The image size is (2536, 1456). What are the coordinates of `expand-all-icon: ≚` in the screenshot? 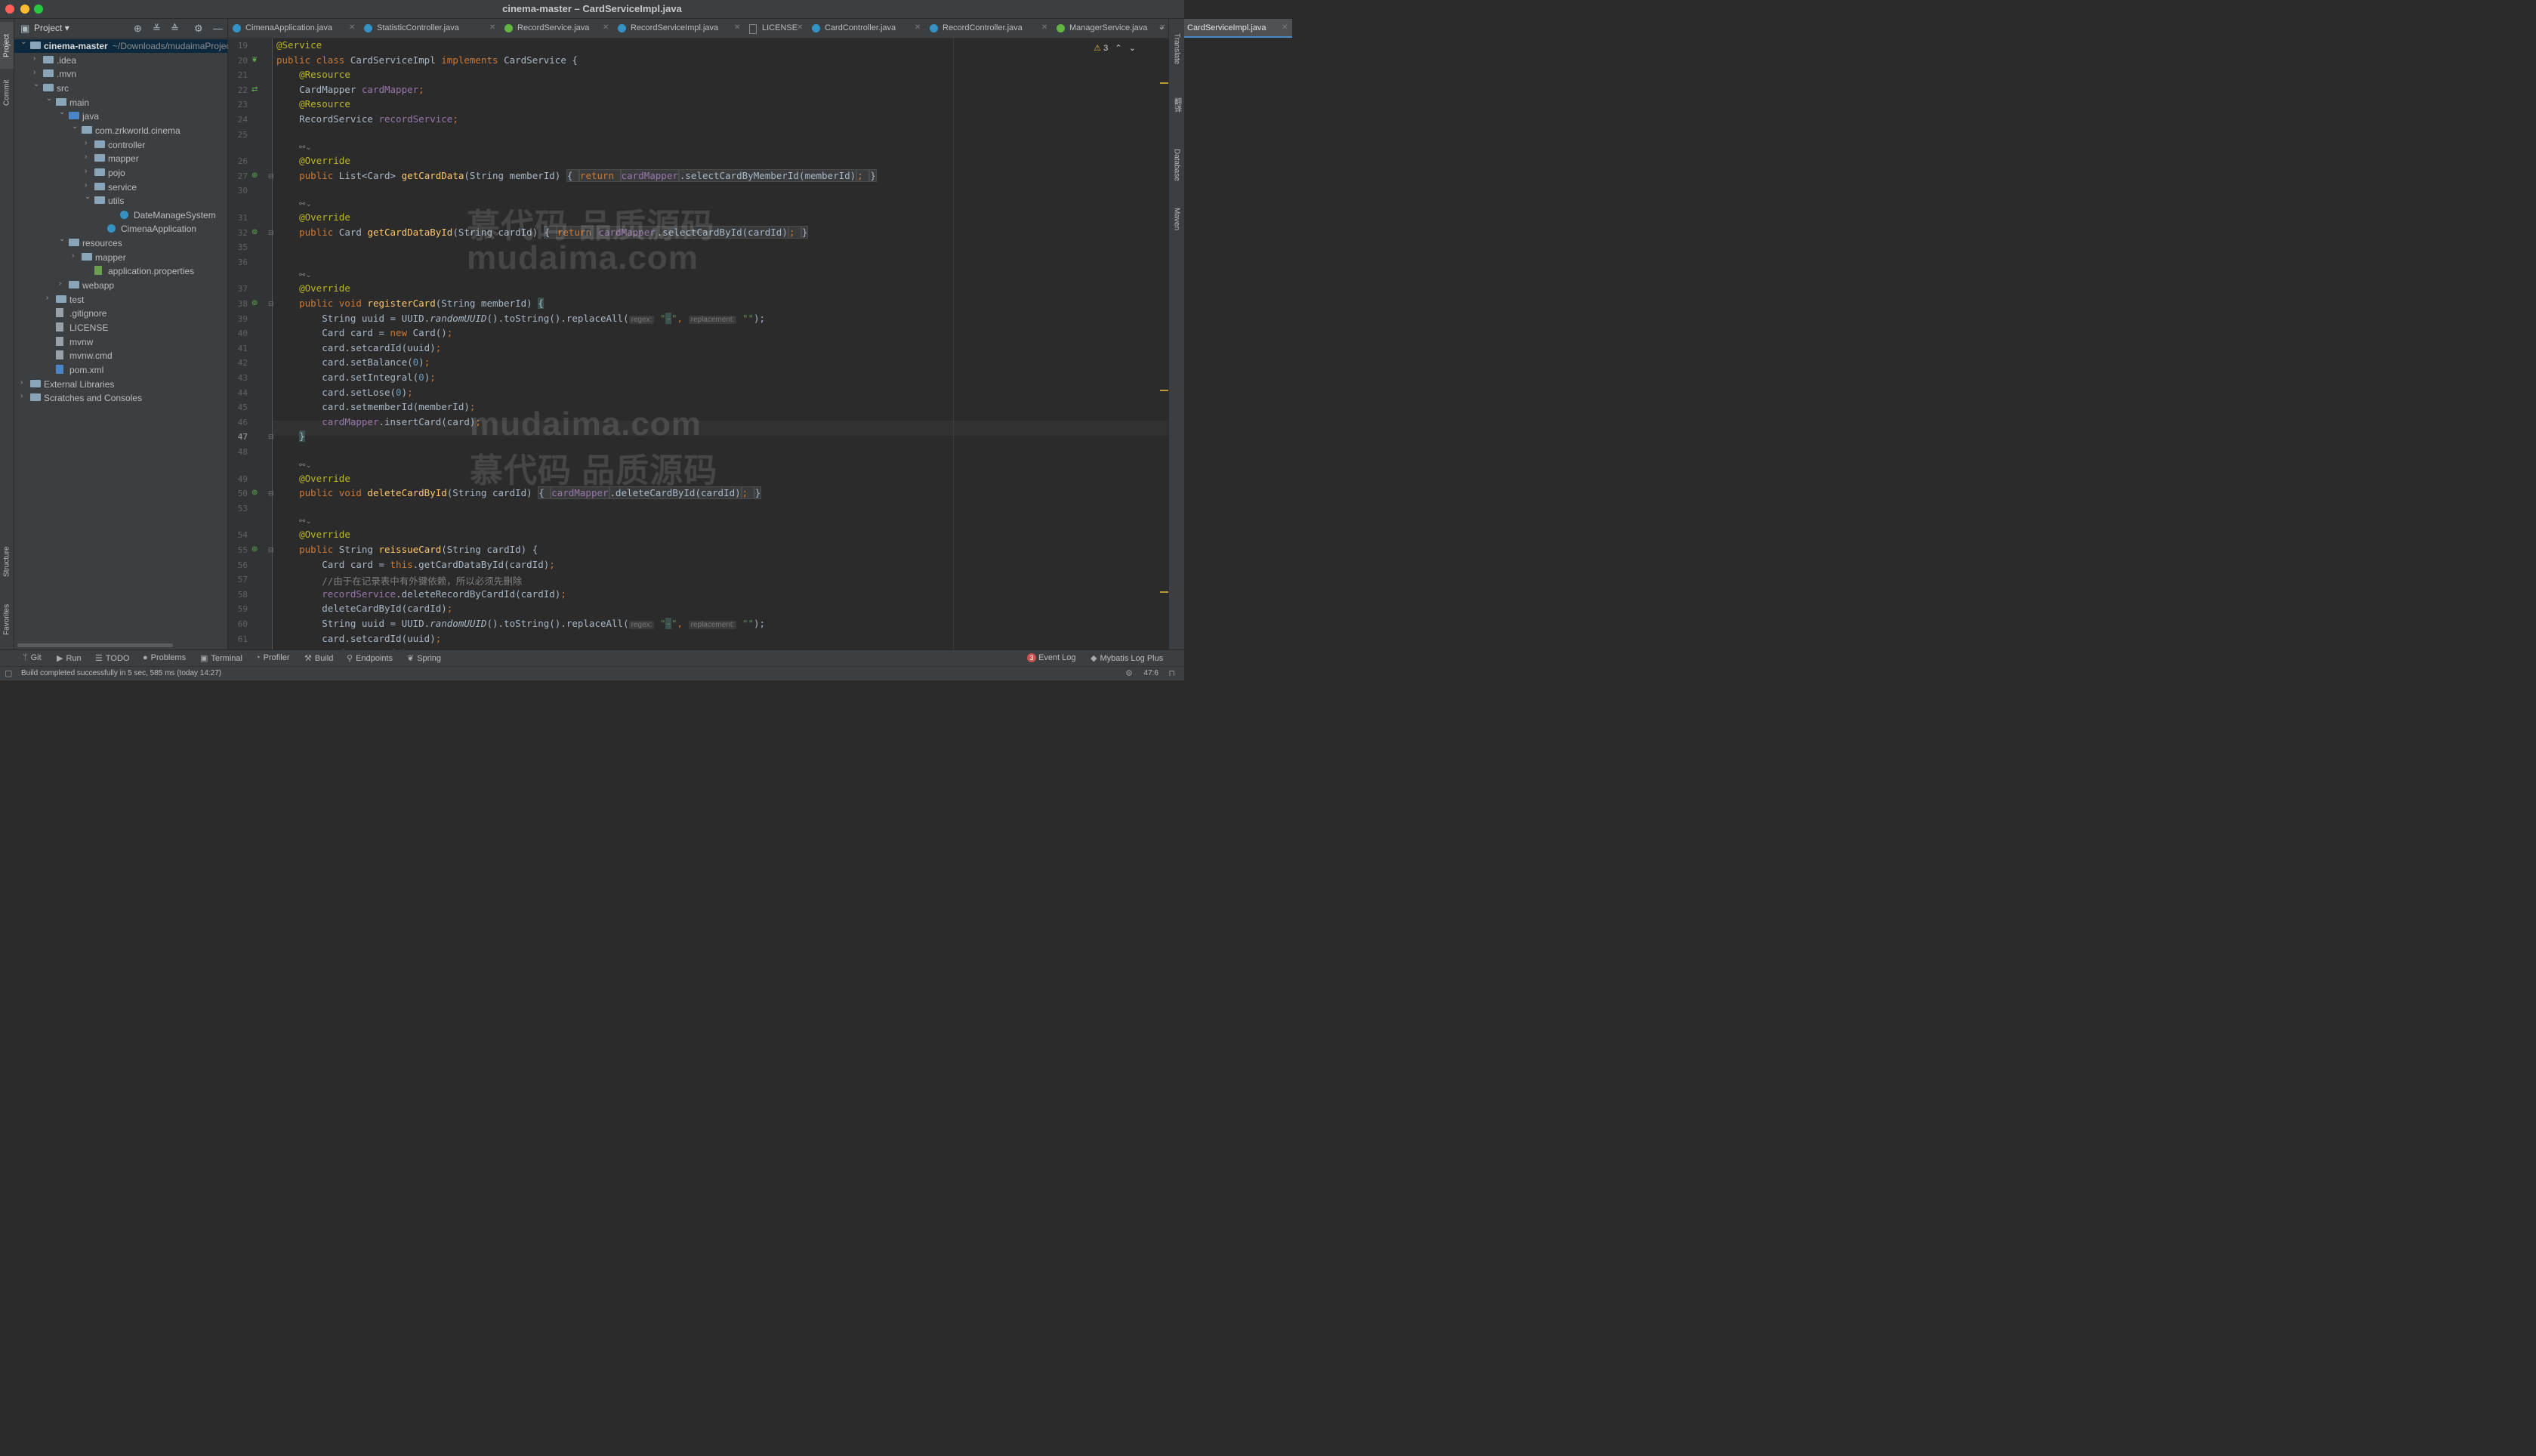 It's located at (157, 29).